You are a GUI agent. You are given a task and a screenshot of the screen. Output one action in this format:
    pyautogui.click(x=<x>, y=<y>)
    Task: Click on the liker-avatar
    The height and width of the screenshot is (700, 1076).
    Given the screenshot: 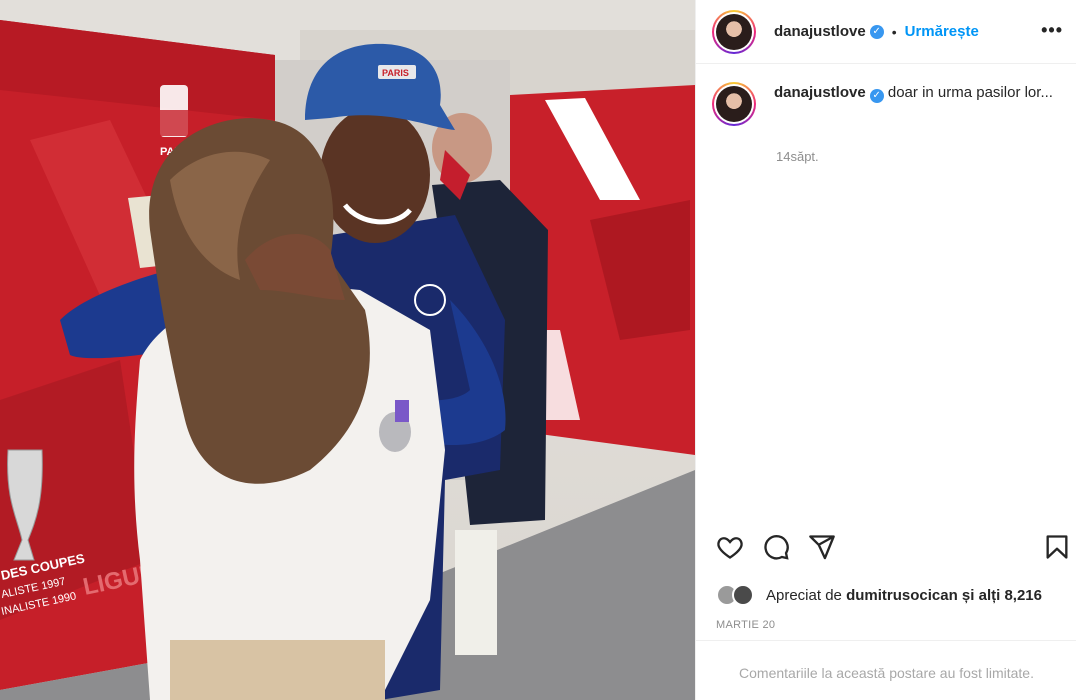 What is the action you would take?
    pyautogui.click(x=743, y=595)
    